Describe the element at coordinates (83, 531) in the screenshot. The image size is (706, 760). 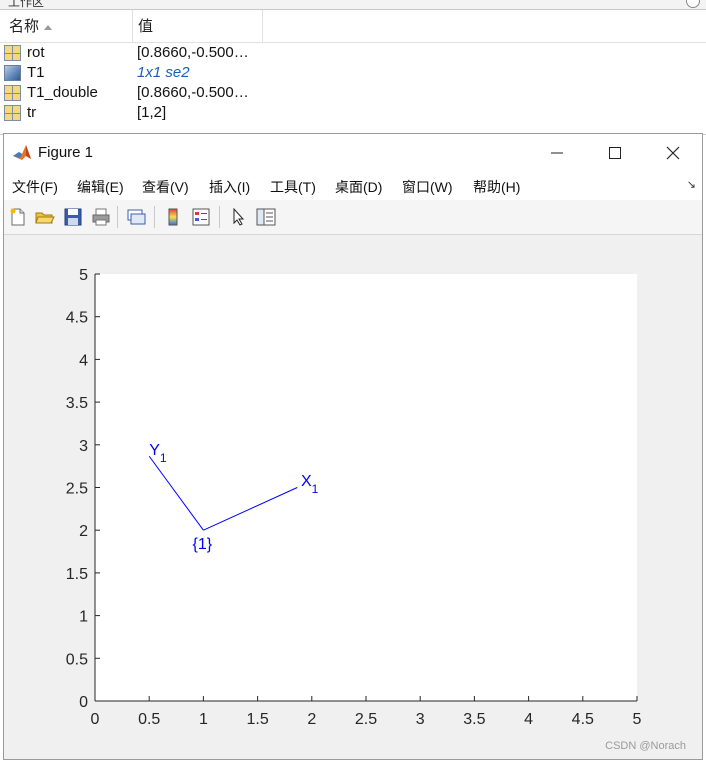
I see `y-tick-label: 2` at that location.